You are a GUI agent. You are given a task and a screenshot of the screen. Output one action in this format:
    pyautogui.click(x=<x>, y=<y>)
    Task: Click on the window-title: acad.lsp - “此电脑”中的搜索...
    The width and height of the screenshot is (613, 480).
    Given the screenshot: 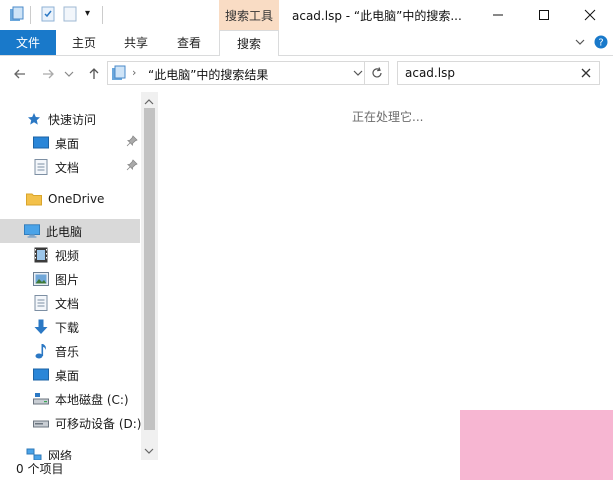 What is the action you would take?
    pyautogui.click(x=377, y=16)
    